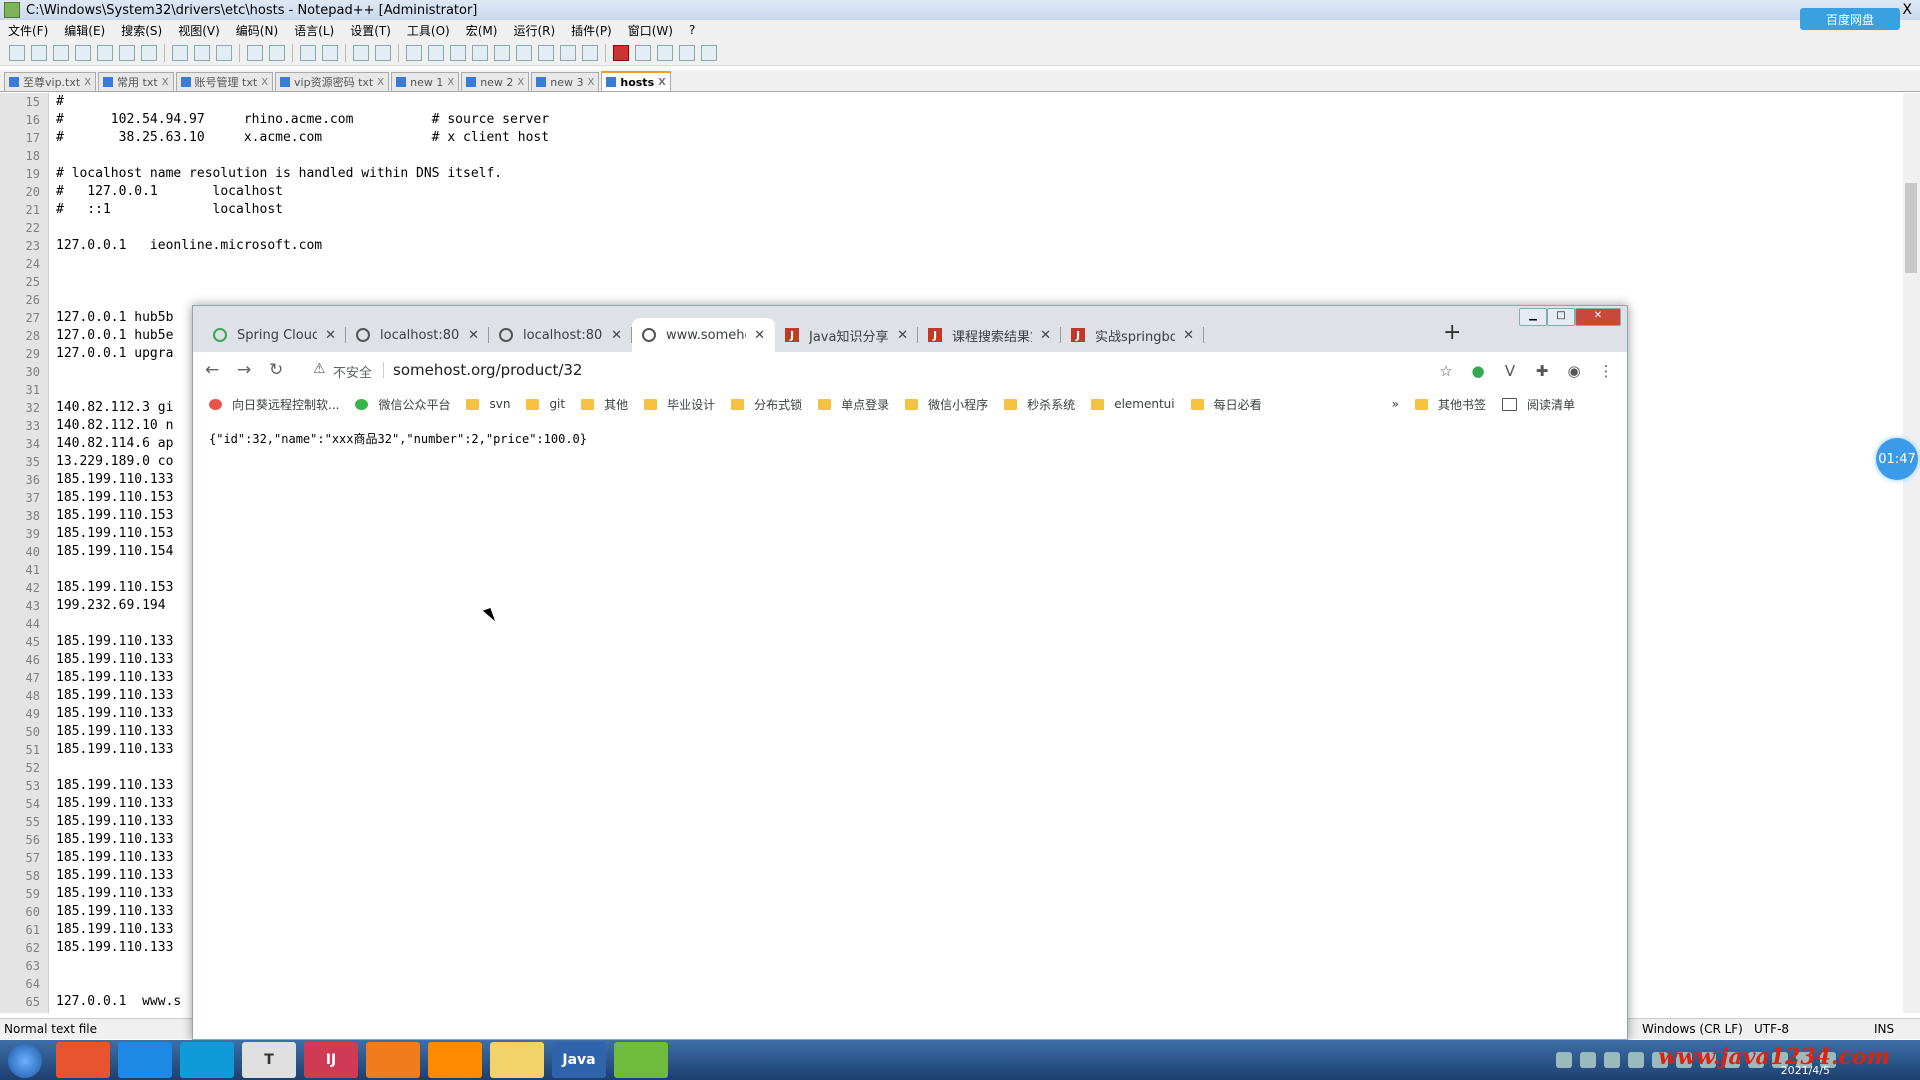  What do you see at coordinates (274, 335) in the screenshot?
I see `browser-tab: Spring Cloud Gate ✕` at bounding box center [274, 335].